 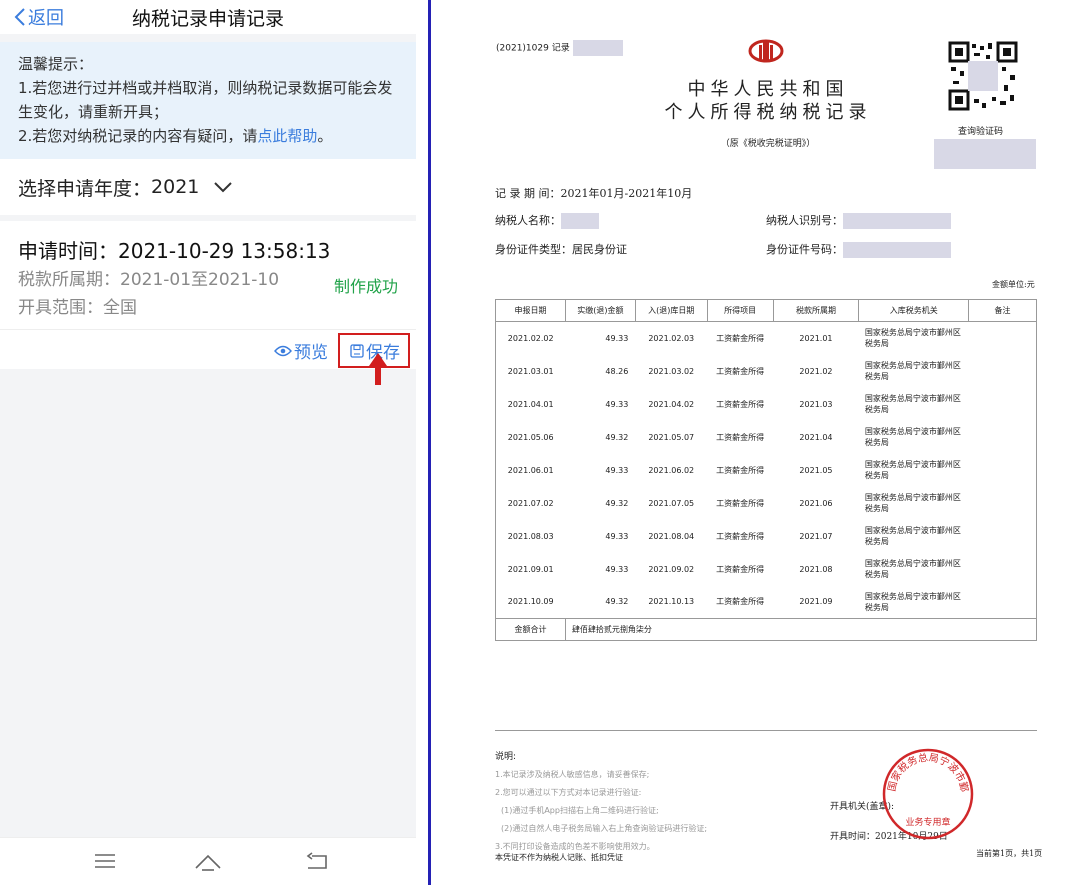 I want to click on footer-note: 本凭证不作为纳税人记账、抵扣凭证, so click(x=559, y=857).